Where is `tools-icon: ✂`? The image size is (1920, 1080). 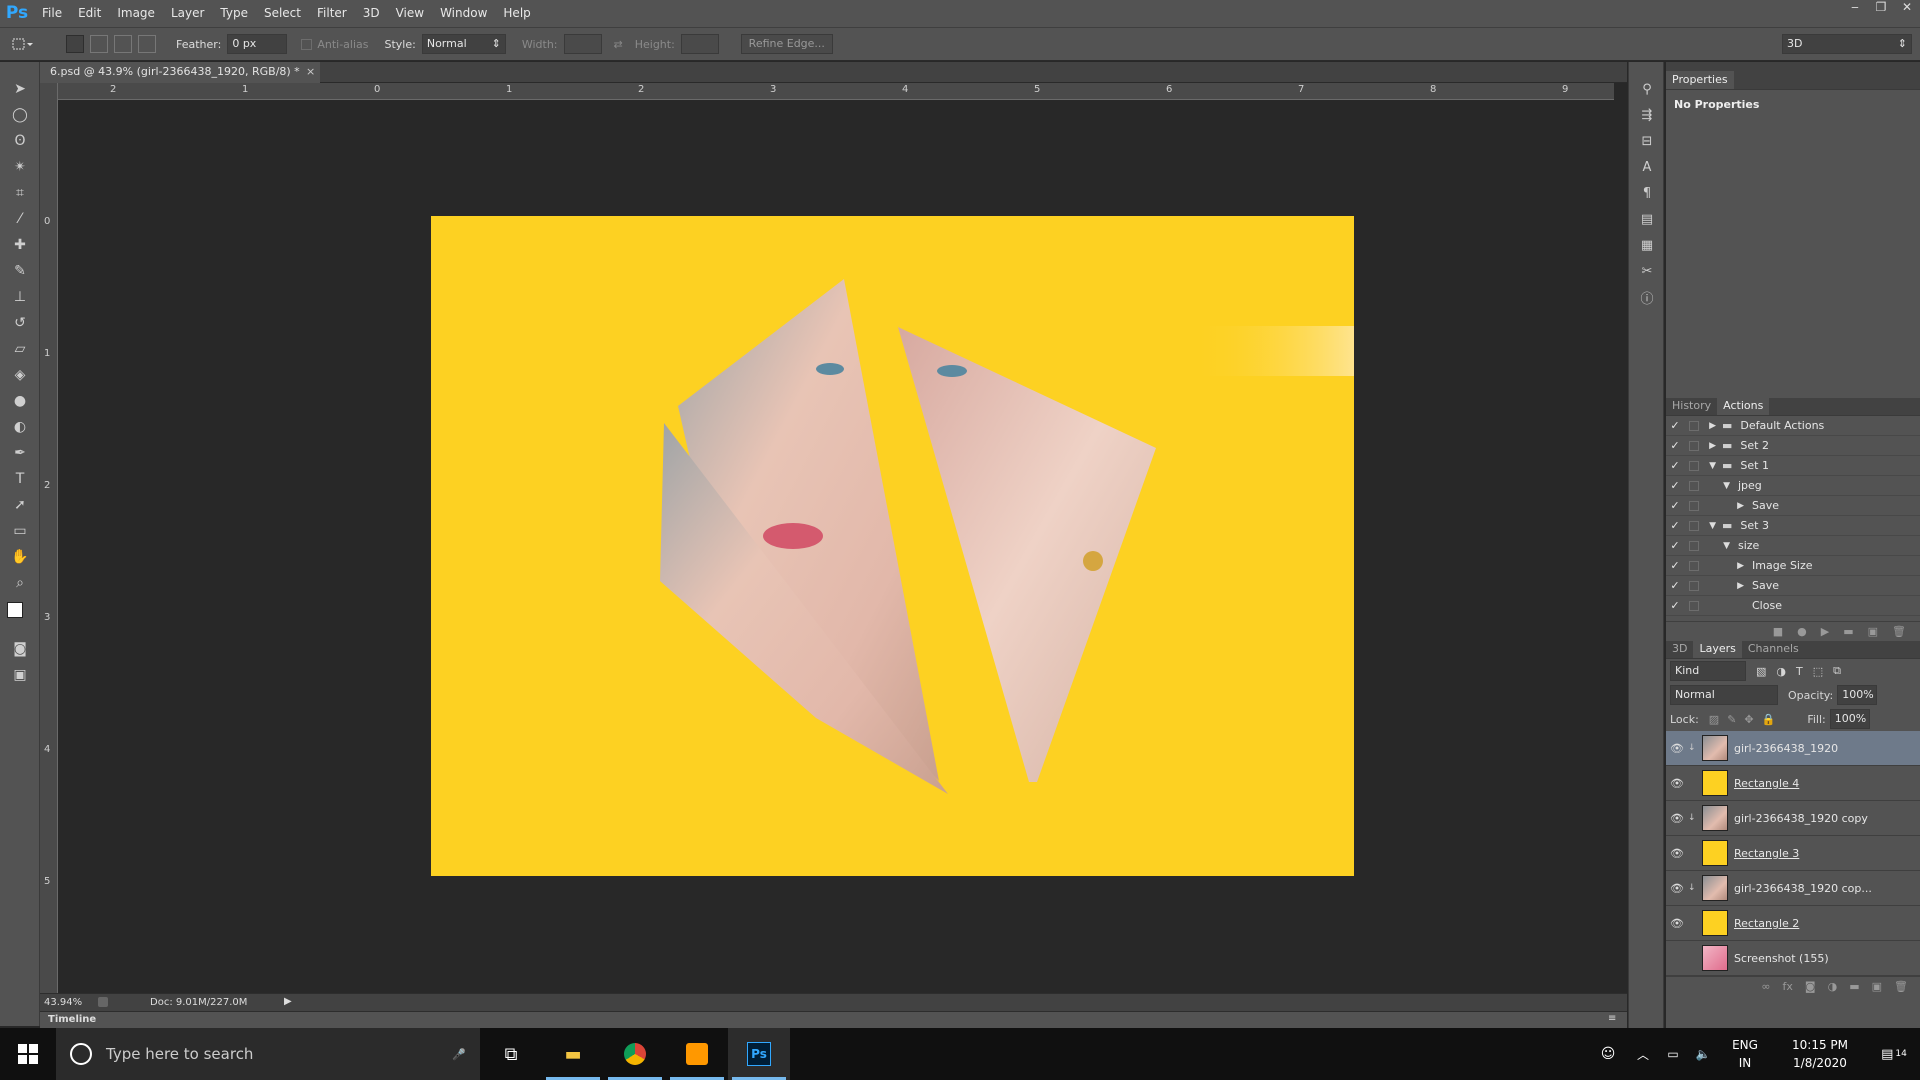 tools-icon: ✂ is located at coordinates (1647, 271).